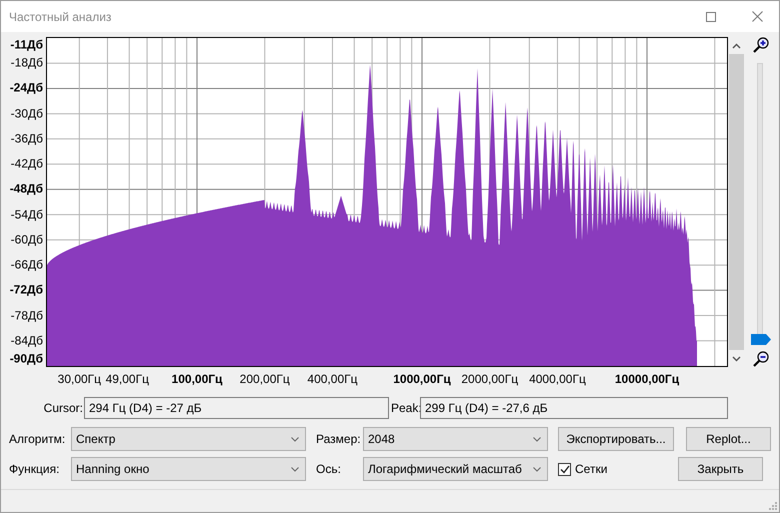  I want to click on x-axis-label: 400,00Гц, so click(332, 379).